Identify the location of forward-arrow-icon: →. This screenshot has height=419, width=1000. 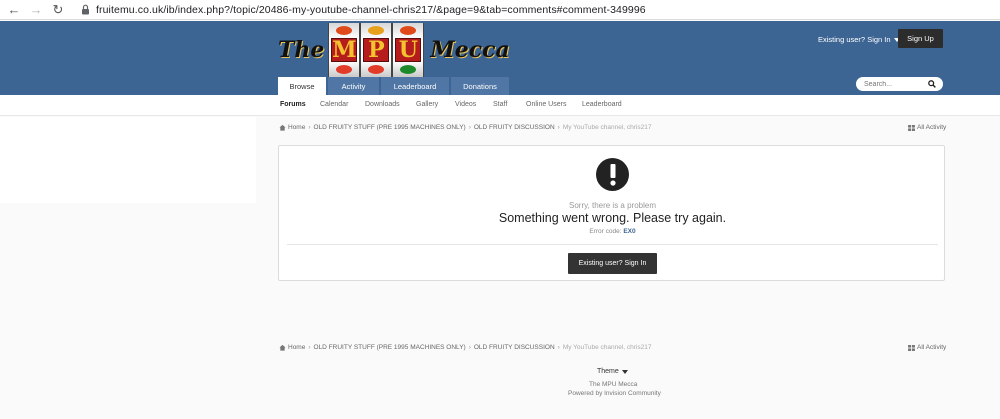
(36, 10).